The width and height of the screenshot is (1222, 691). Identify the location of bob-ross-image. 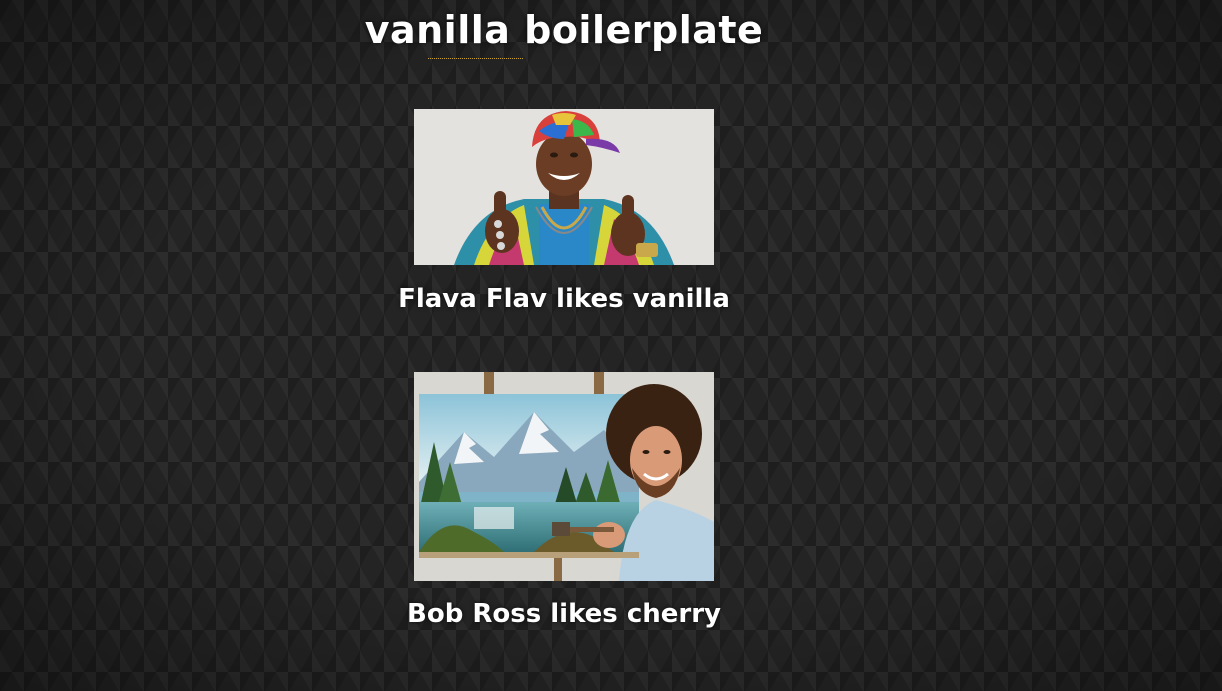
(564, 476).